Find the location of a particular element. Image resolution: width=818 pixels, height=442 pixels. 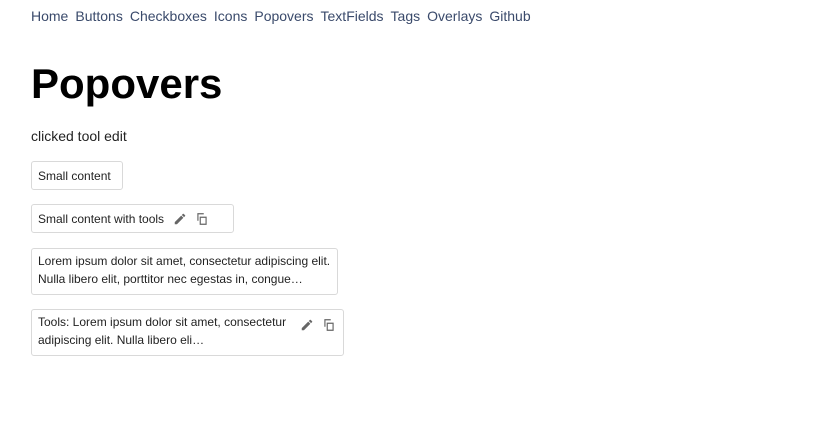

popover-text: Small content is located at coordinates (74, 175).